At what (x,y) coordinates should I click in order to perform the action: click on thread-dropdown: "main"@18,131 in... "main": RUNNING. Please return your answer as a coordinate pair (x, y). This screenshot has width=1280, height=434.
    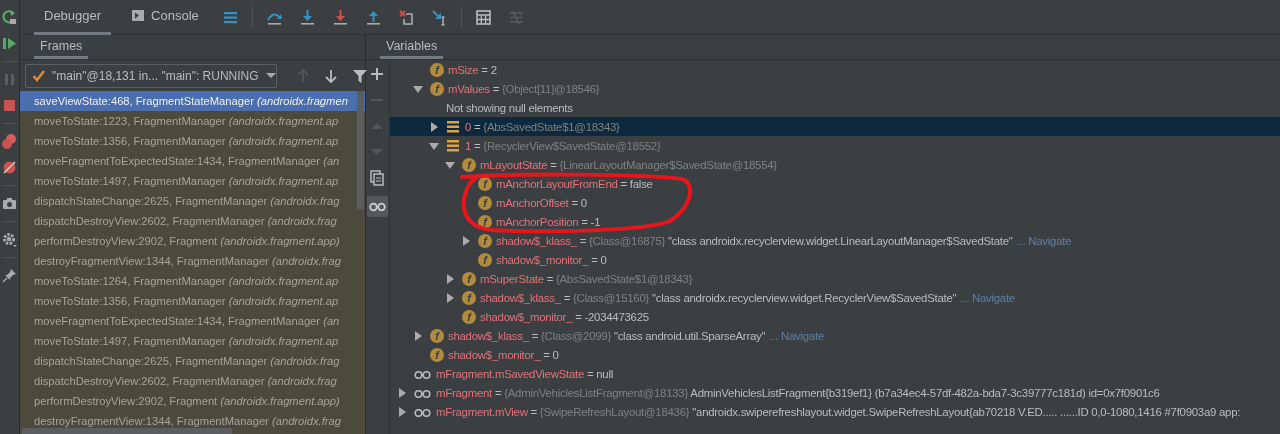
    Looking at the image, I should click on (151, 75).